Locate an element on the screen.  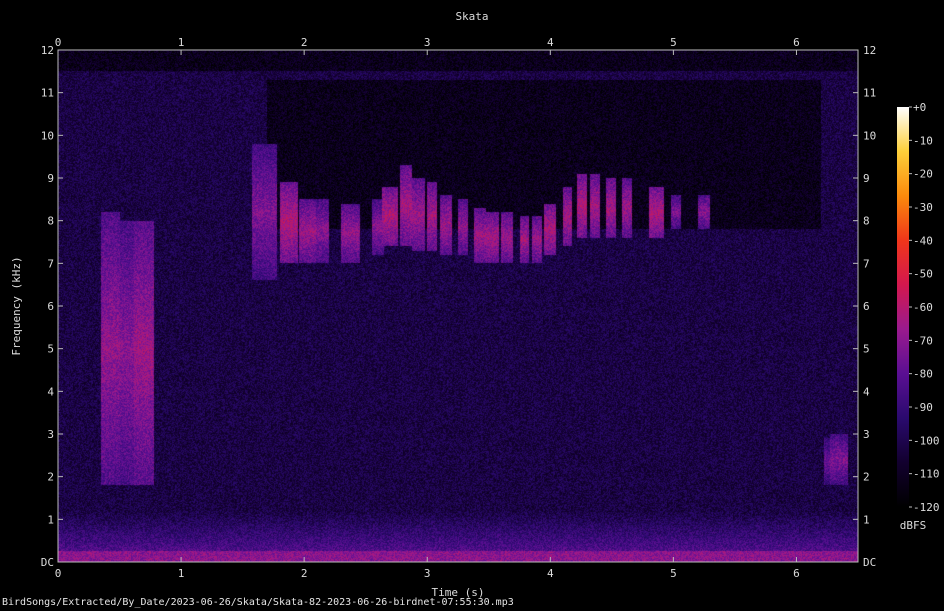
x-bottom-tick-label: 4 is located at coordinates (550, 573).